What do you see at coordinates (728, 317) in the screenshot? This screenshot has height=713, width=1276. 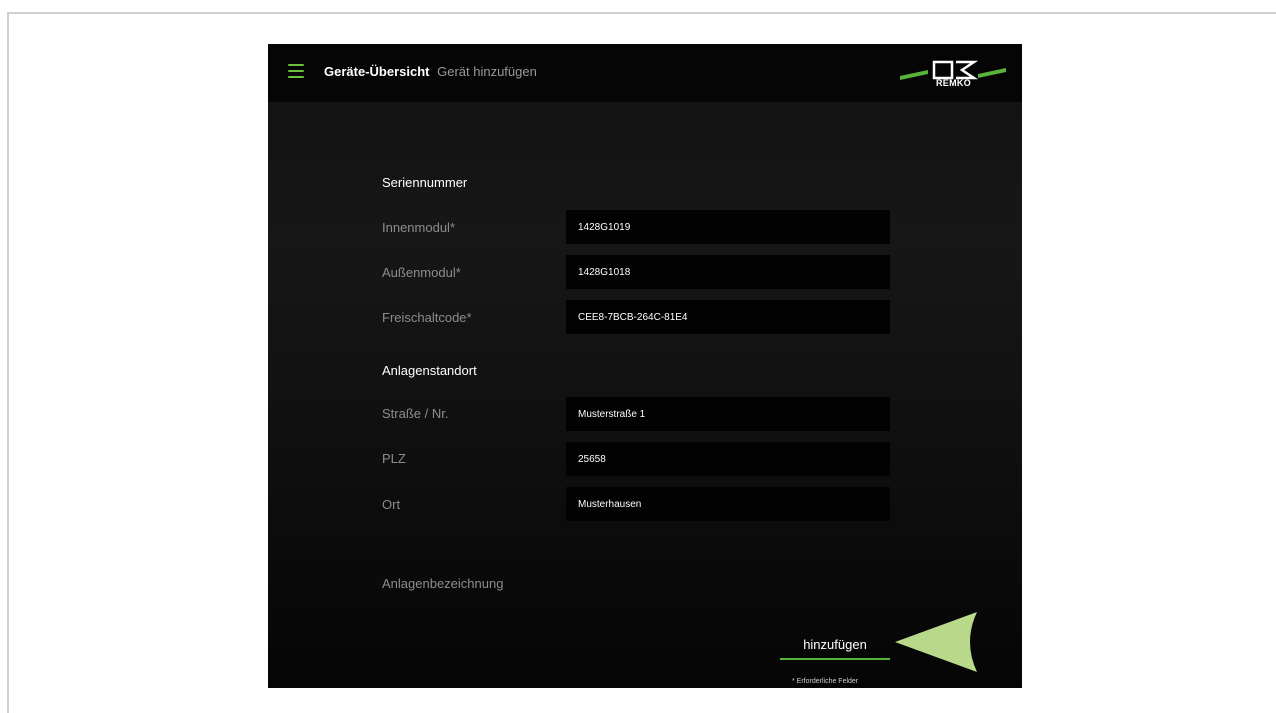 I see `unlock-code-input` at bounding box center [728, 317].